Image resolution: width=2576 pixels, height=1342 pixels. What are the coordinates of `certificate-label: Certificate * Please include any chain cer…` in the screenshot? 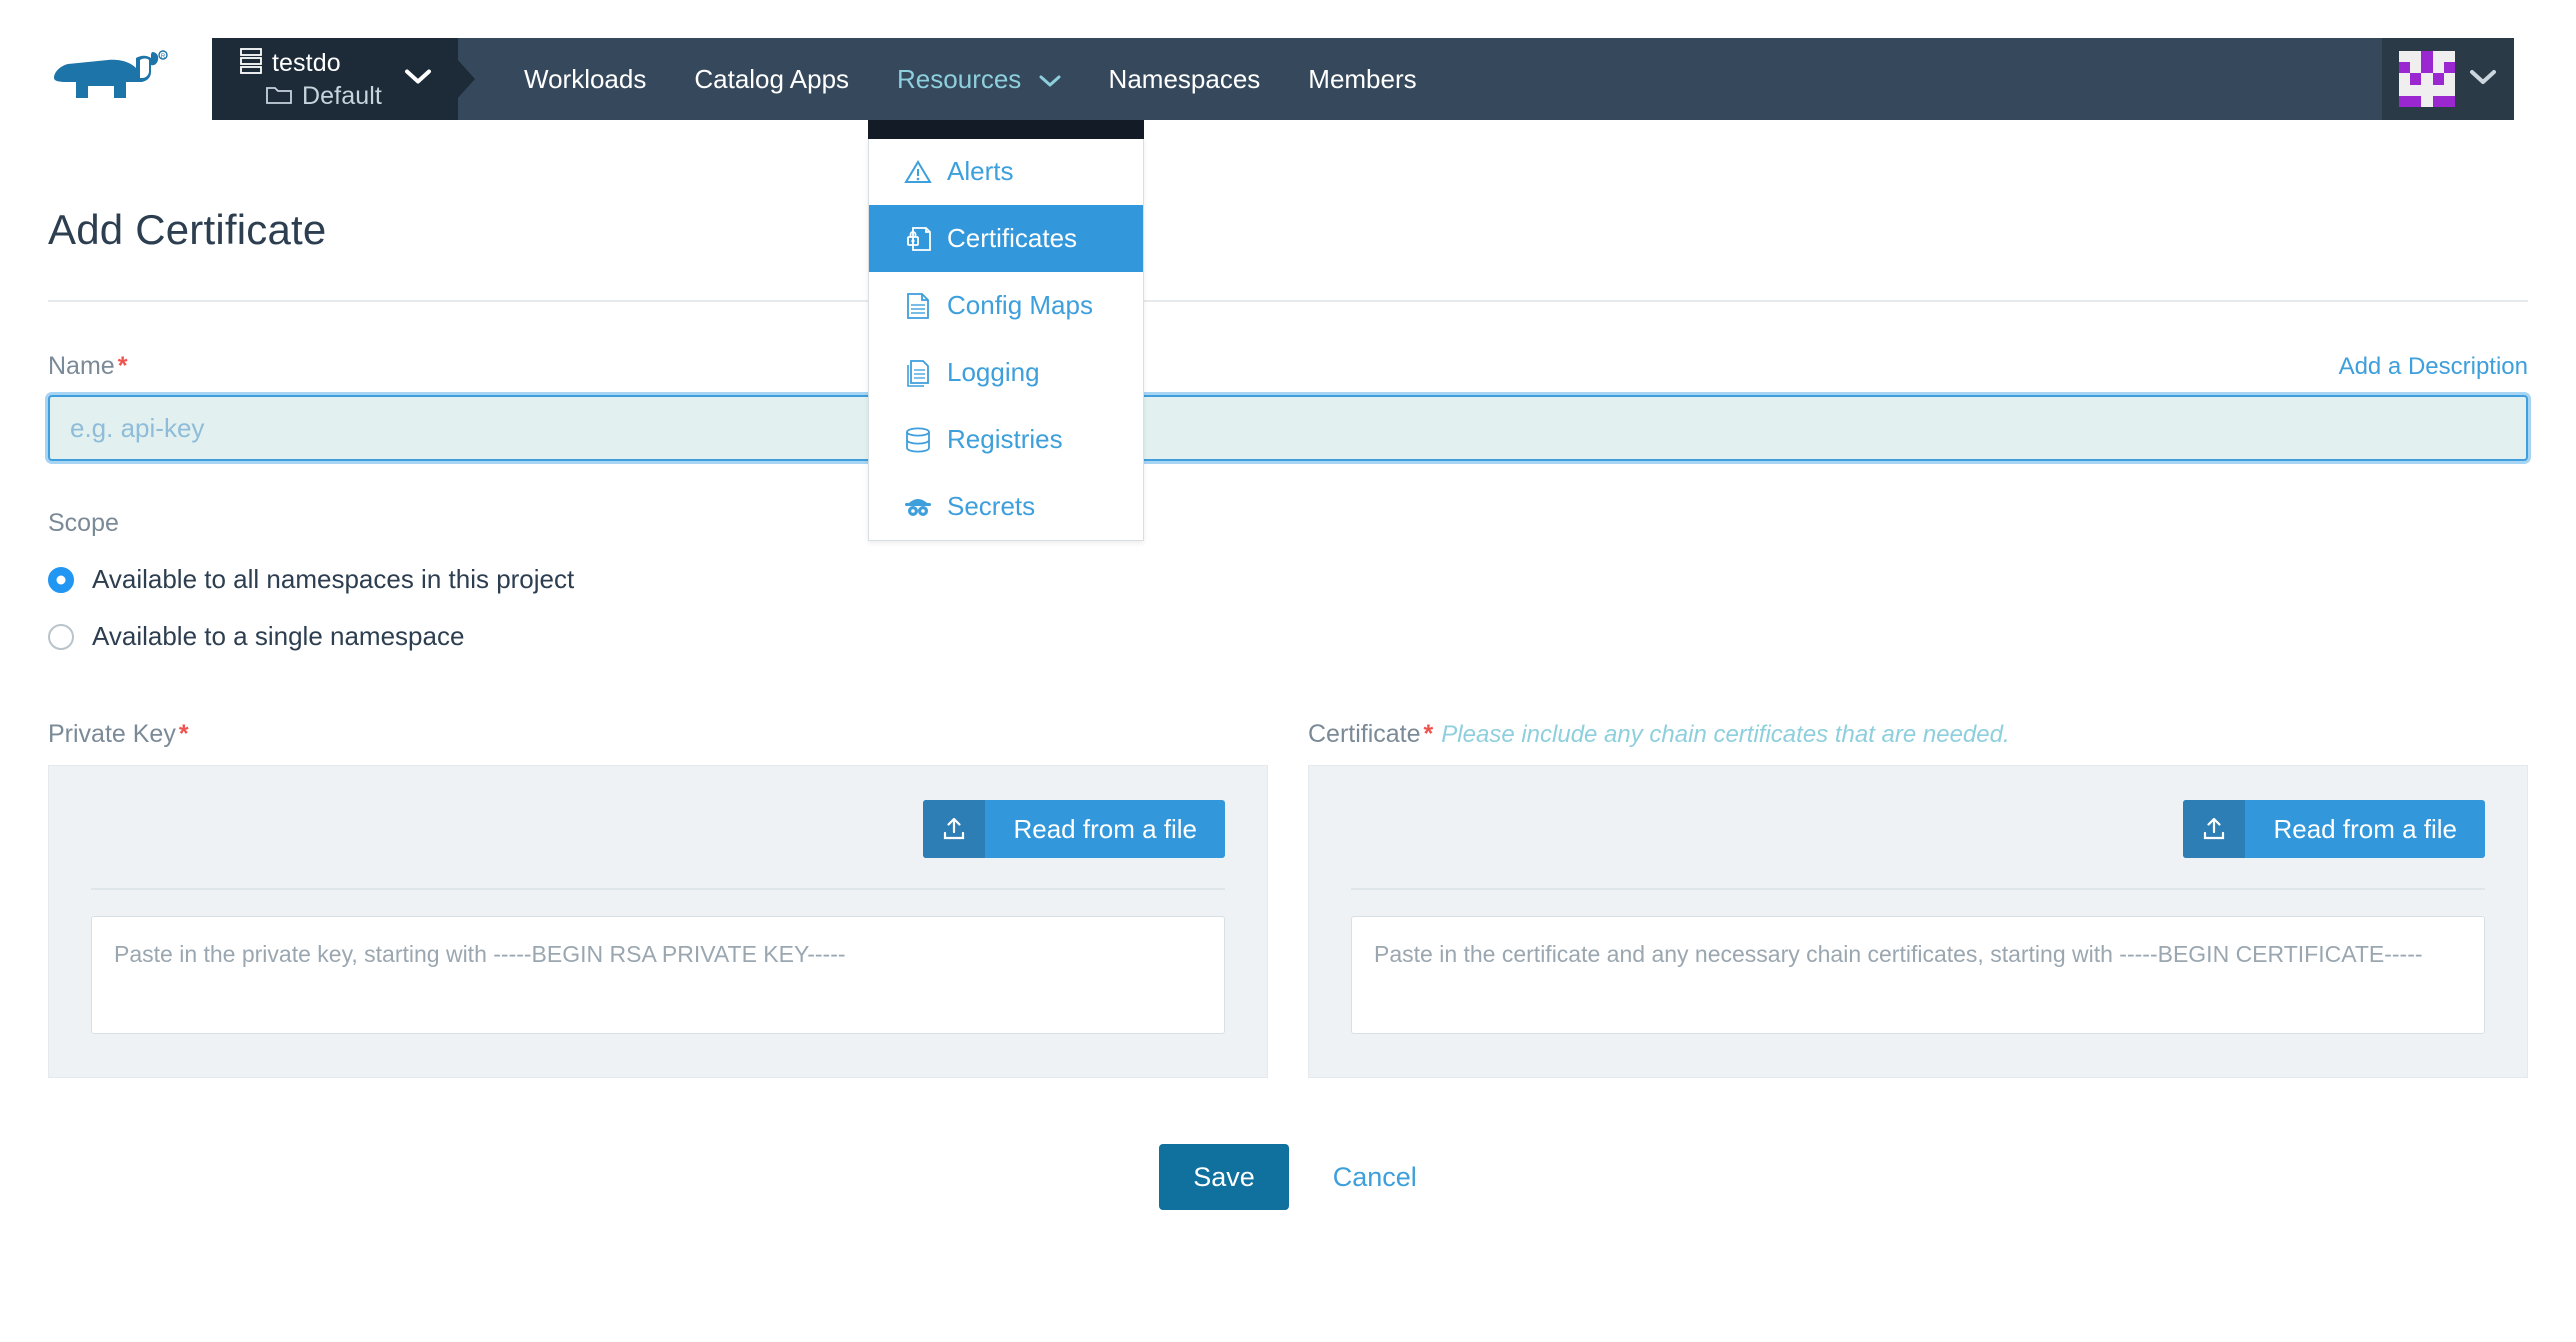 It's located at (1918, 734).